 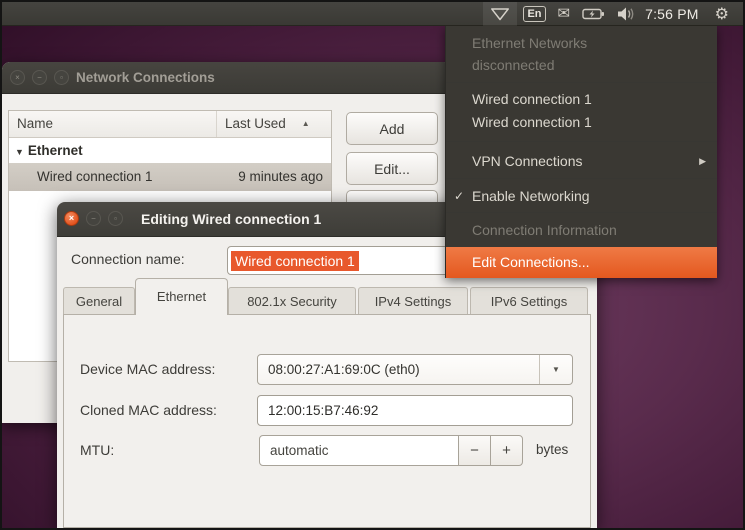 I want to click on battery-icon, so click(x=593, y=13).